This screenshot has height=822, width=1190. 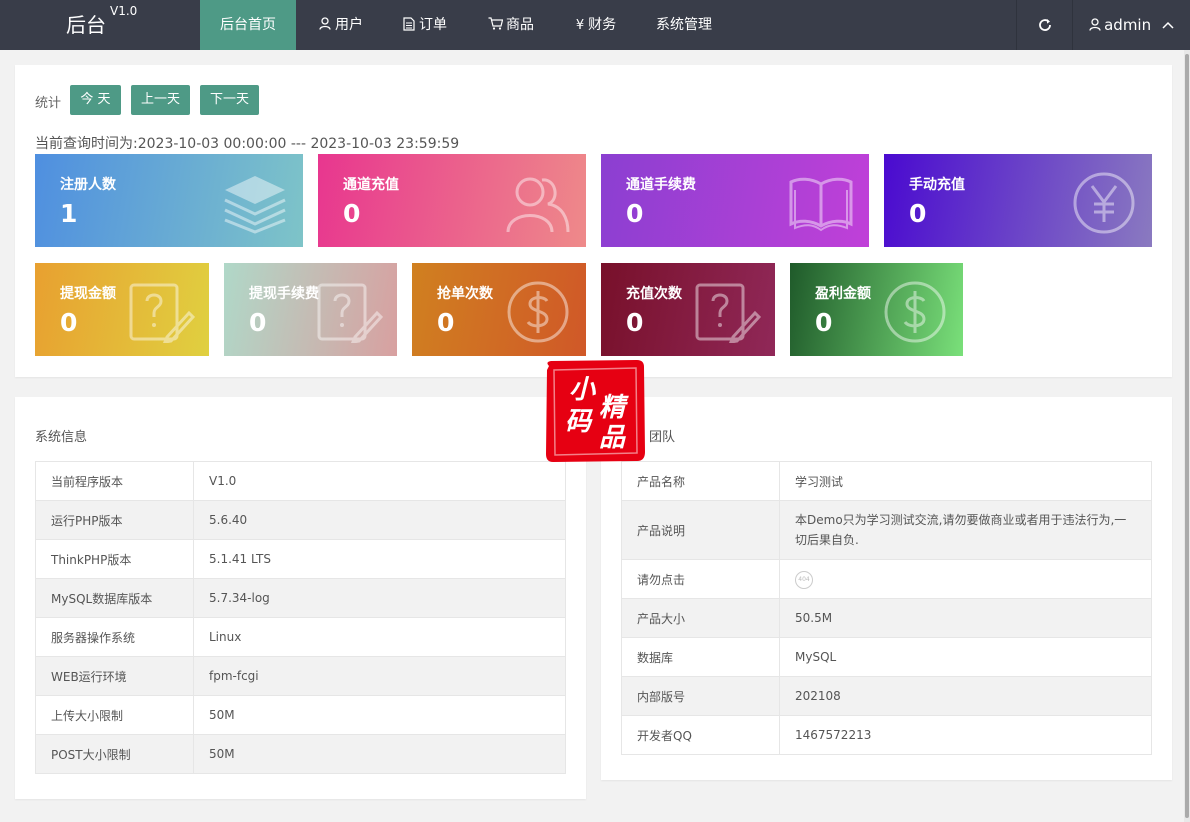 I want to click on nav-orders: 订单, so click(x=425, y=25).